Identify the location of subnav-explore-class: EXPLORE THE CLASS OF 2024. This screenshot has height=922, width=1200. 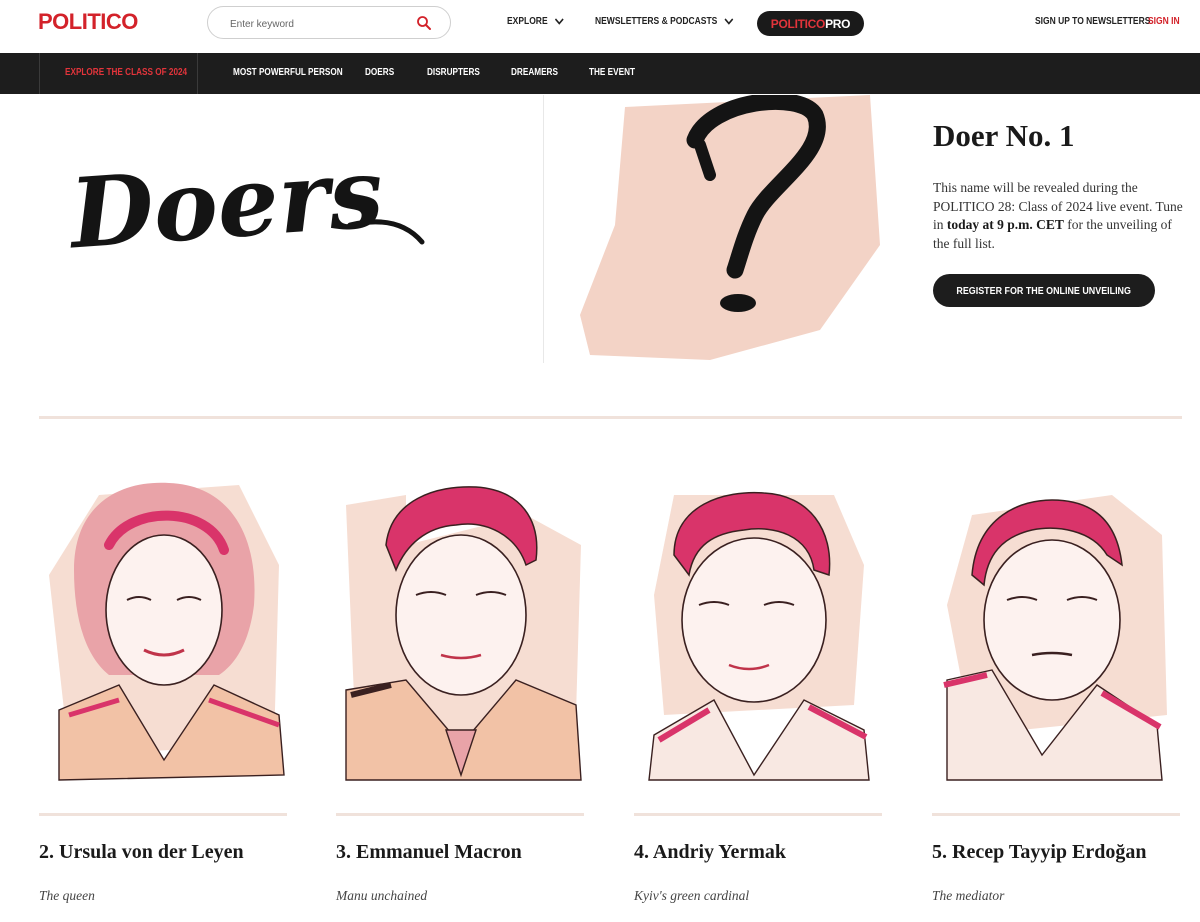
(126, 72).